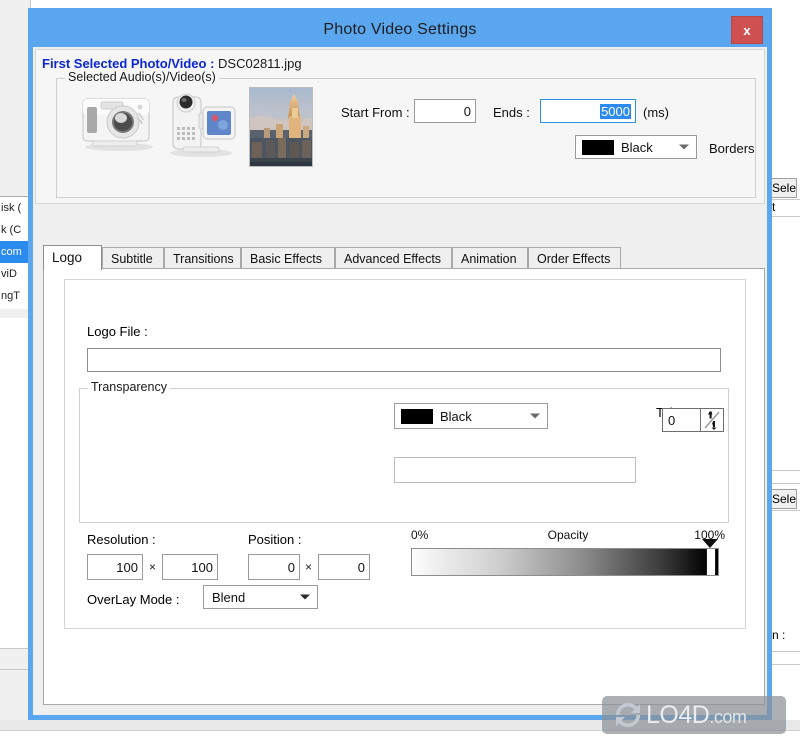  I want to click on watermark-text: LO4D.com, so click(696, 714).